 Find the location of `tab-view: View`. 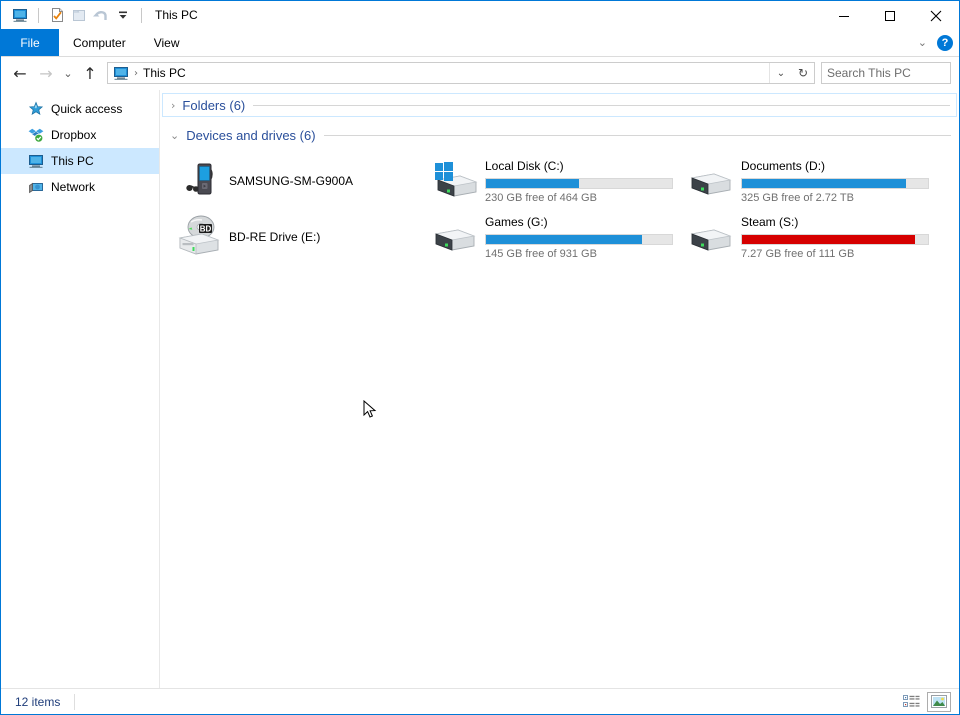

tab-view: View is located at coordinates (167, 42).